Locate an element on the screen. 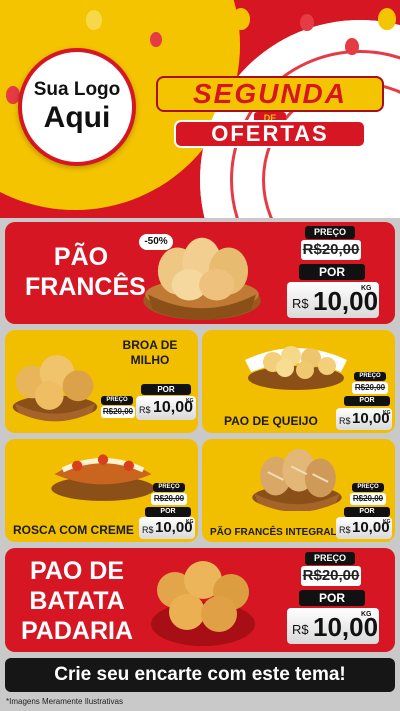 The image size is (400, 711). discount-badge: -50% is located at coordinates (156, 242).